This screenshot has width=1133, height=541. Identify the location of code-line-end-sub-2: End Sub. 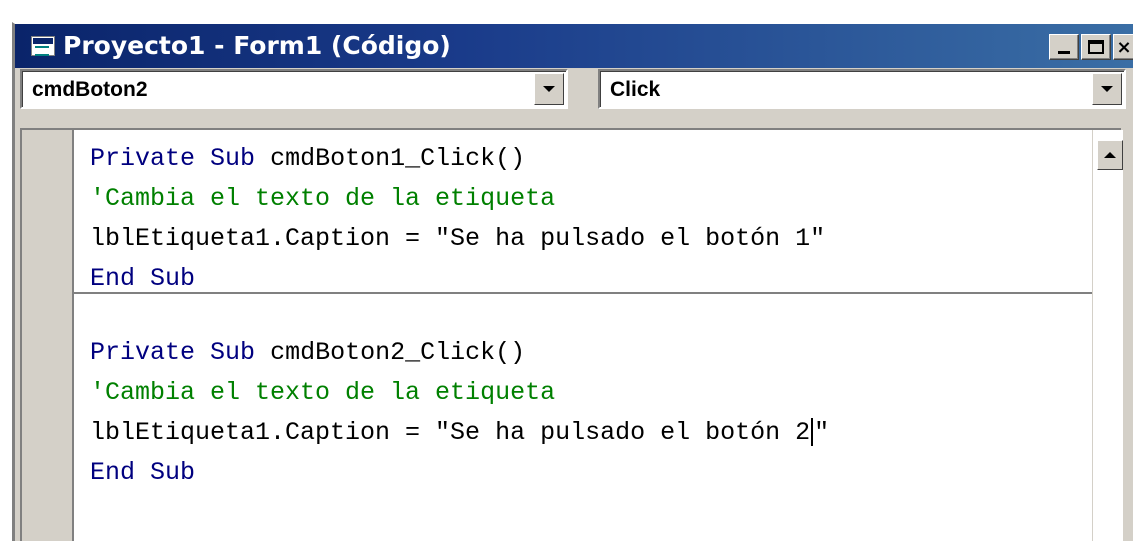
(142, 473).